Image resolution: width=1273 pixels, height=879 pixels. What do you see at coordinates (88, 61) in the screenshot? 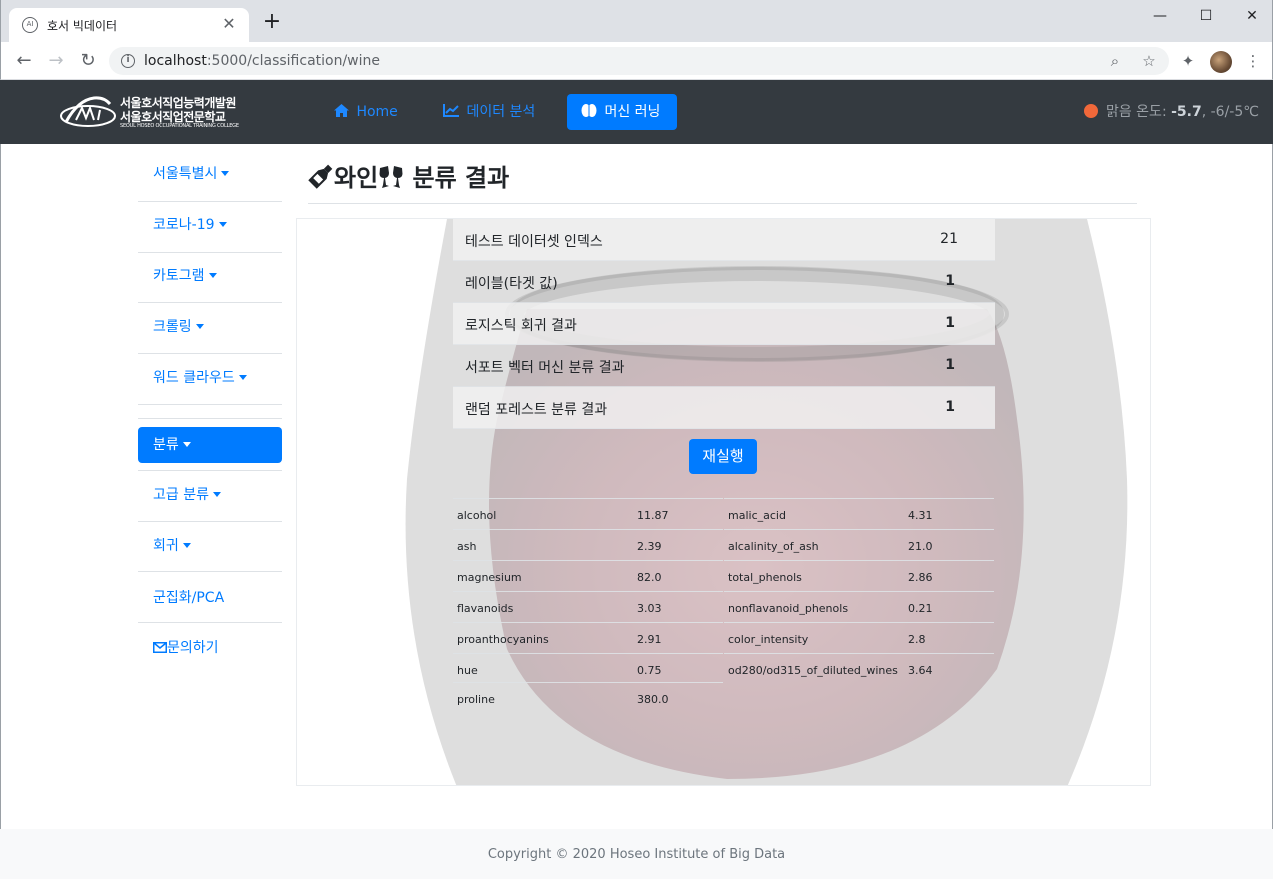
I see `reload-icon: ↻` at bounding box center [88, 61].